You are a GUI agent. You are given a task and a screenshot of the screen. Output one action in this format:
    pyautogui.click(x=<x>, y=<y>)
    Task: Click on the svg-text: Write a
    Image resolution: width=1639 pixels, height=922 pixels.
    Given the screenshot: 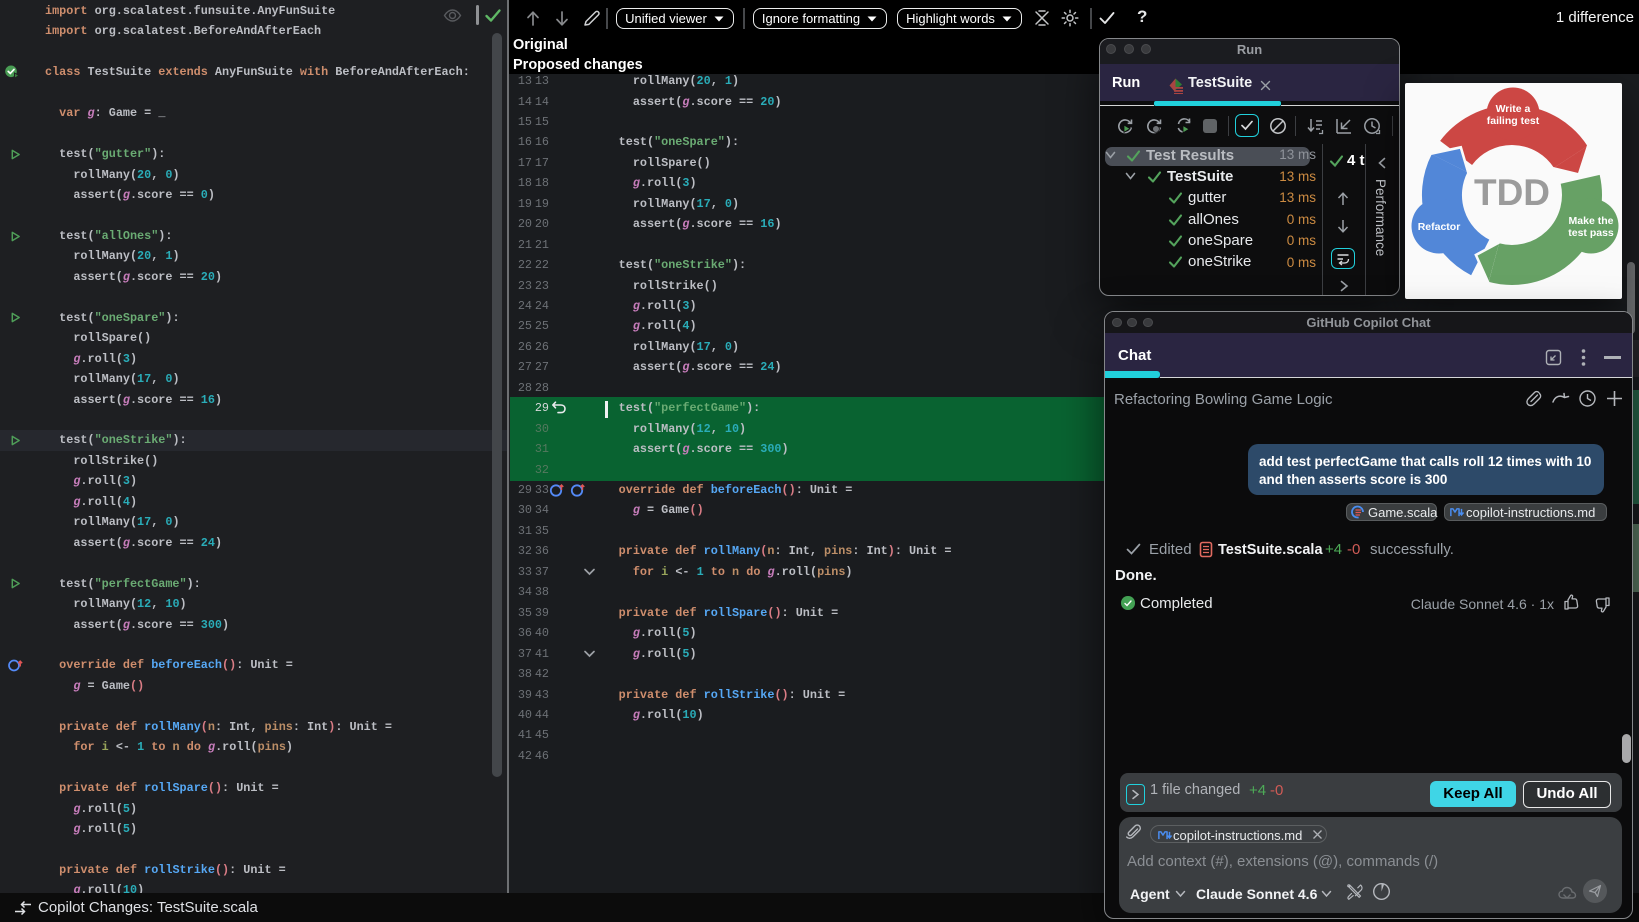 What is the action you would take?
    pyautogui.click(x=1513, y=109)
    